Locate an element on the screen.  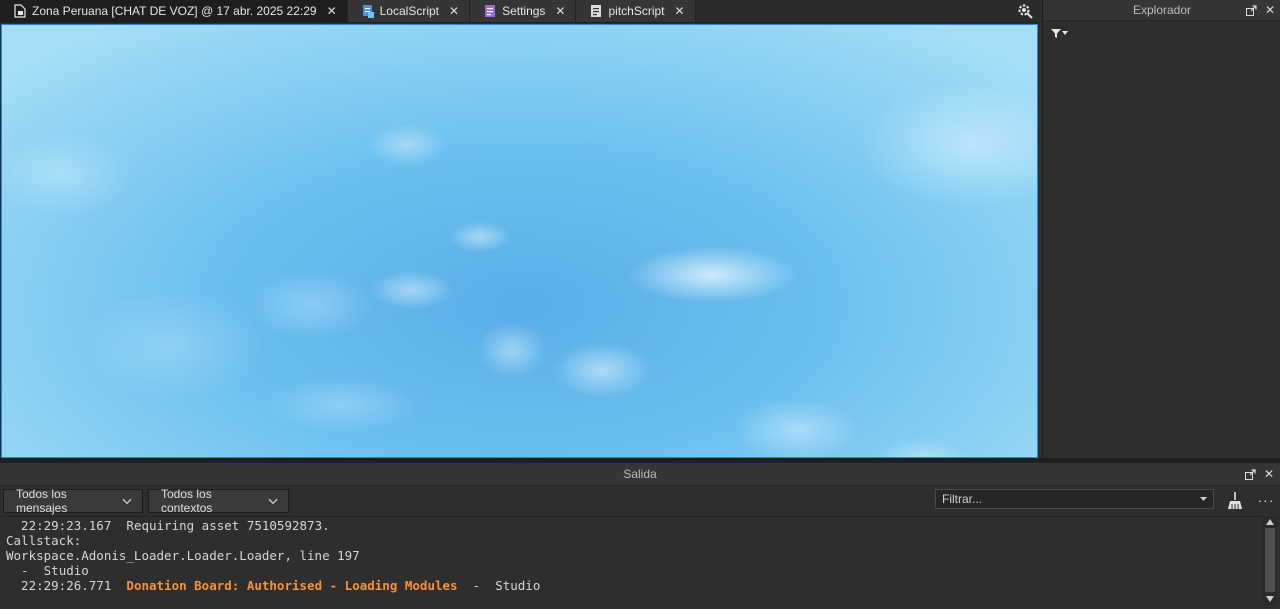
output-header-buttons: ✕ is located at coordinates (1259, 474).